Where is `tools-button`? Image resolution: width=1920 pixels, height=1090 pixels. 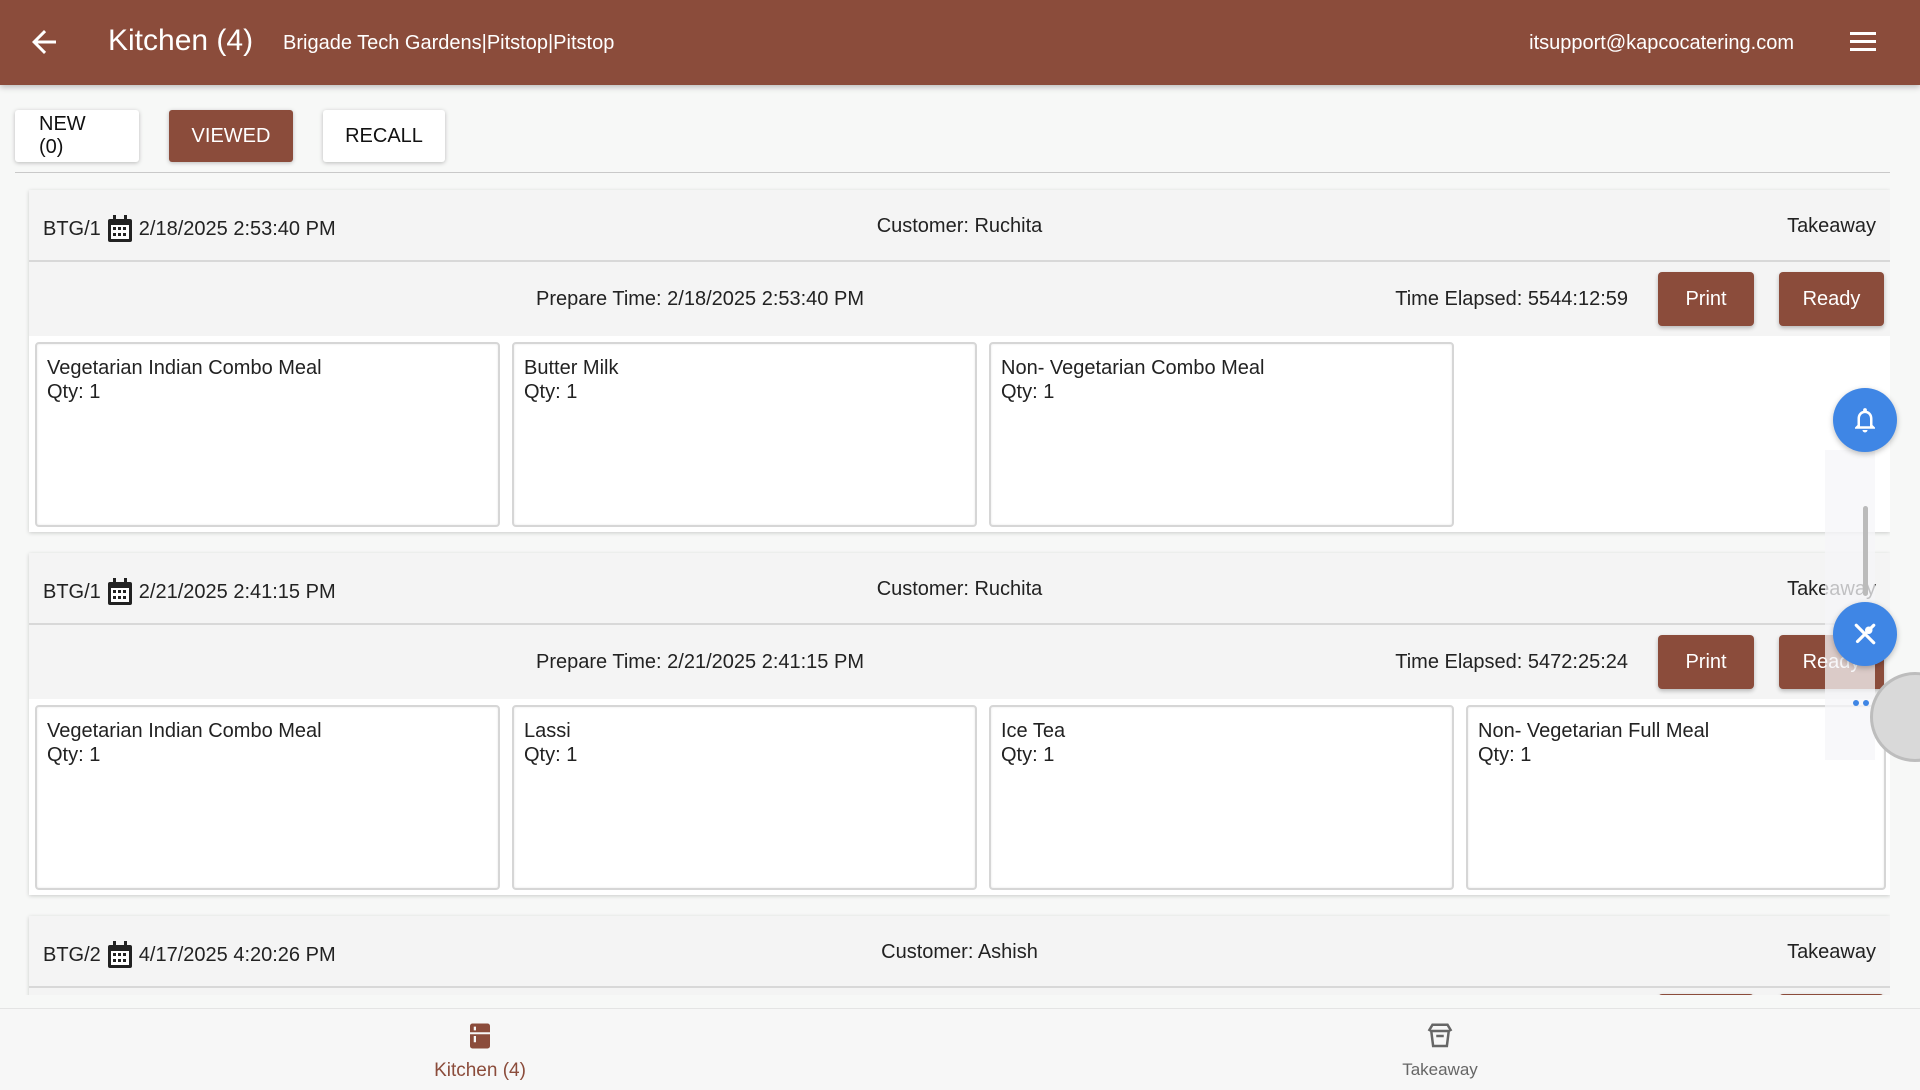
tools-button is located at coordinates (1865, 634).